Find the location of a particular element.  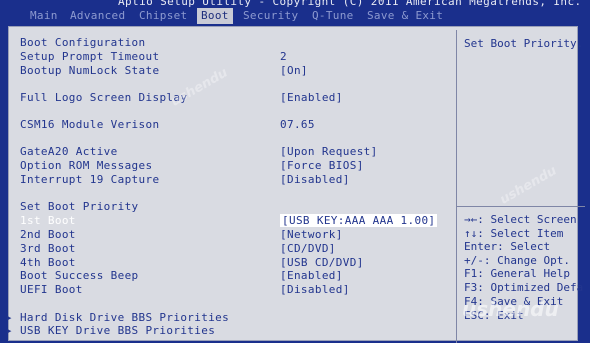

boot-4th-value: [USB CD/DVD] is located at coordinates (322, 262).